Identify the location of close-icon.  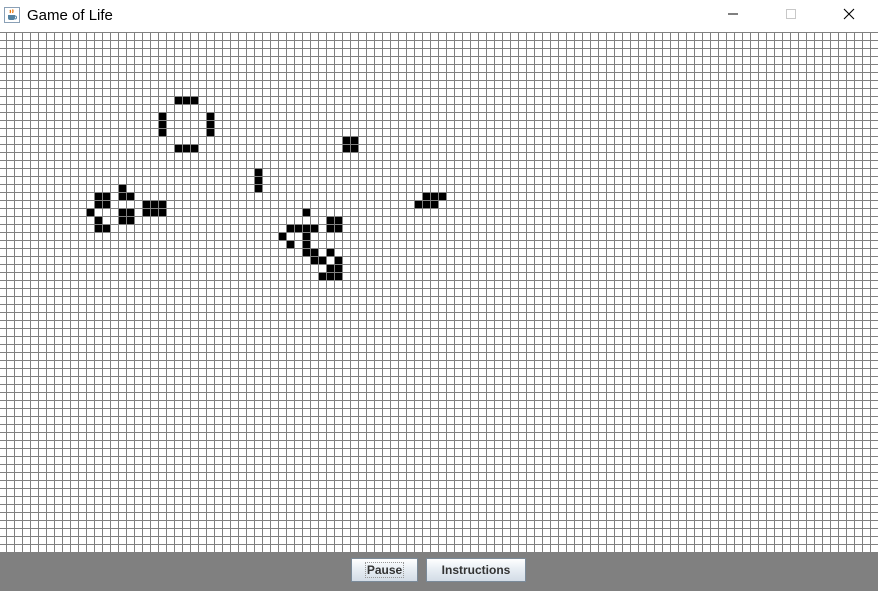
(849, 16).